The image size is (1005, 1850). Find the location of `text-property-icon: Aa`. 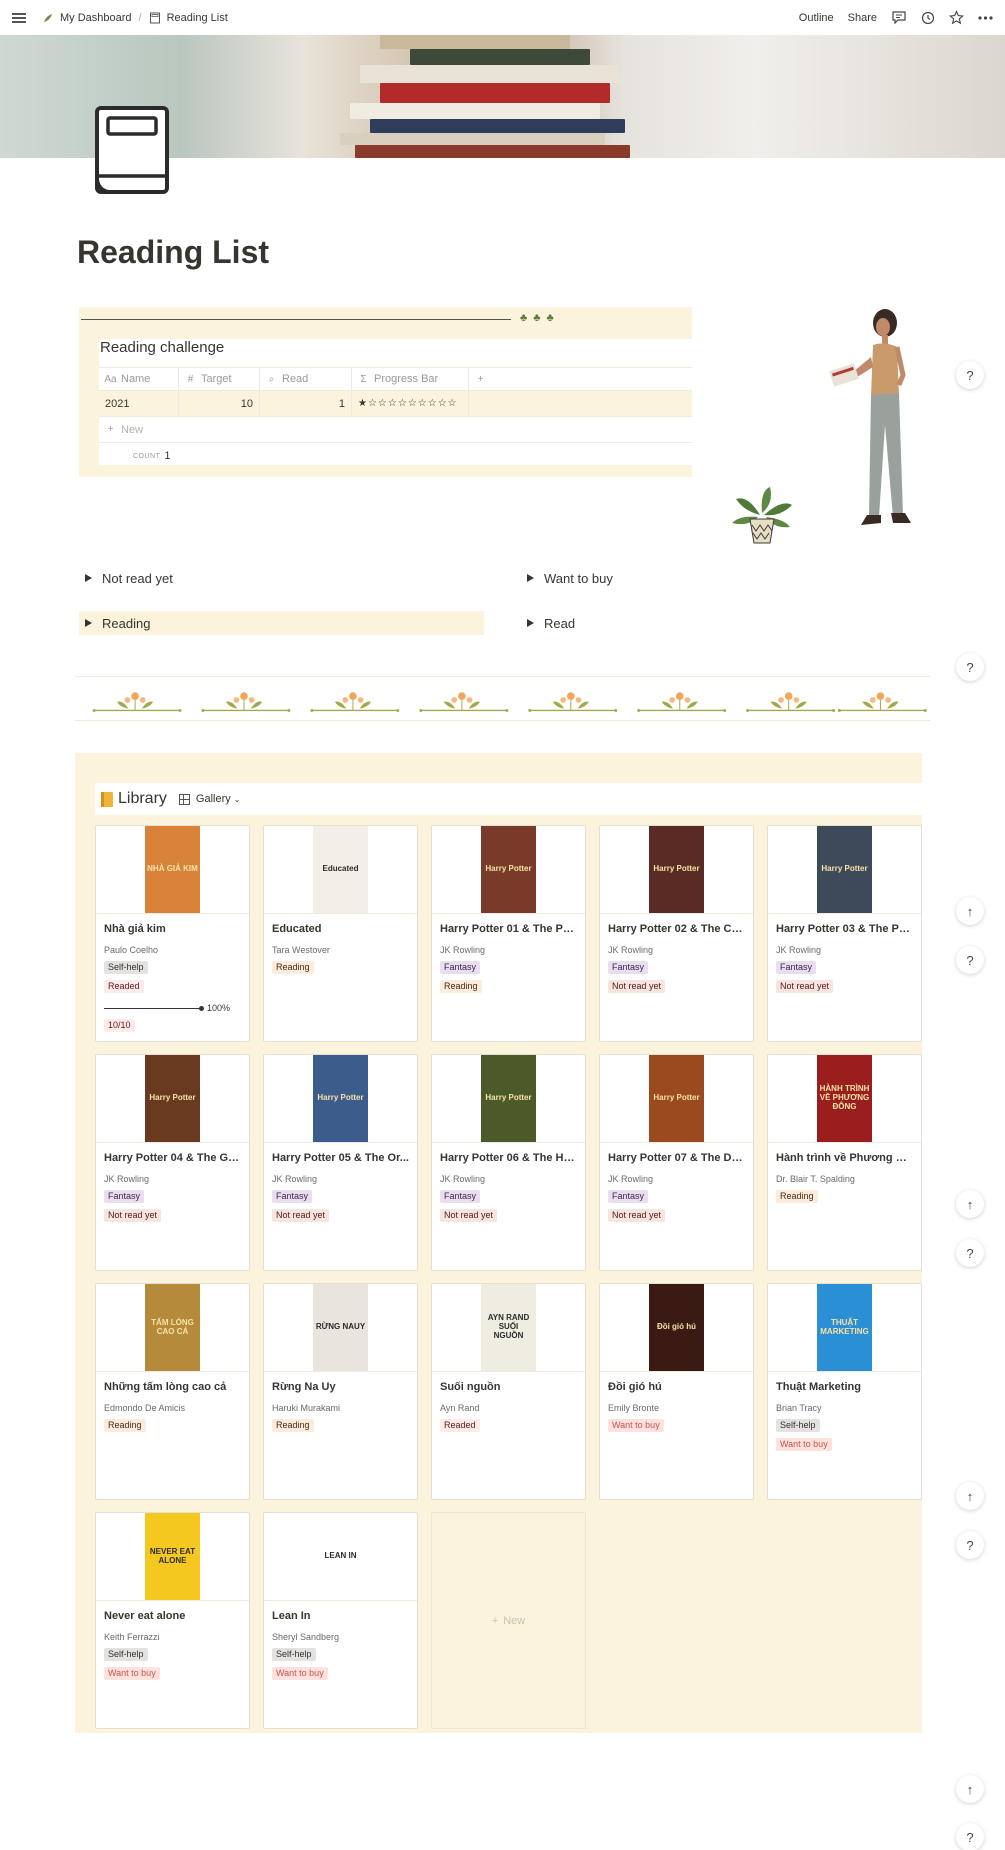

text-property-icon: Aa is located at coordinates (110, 379).